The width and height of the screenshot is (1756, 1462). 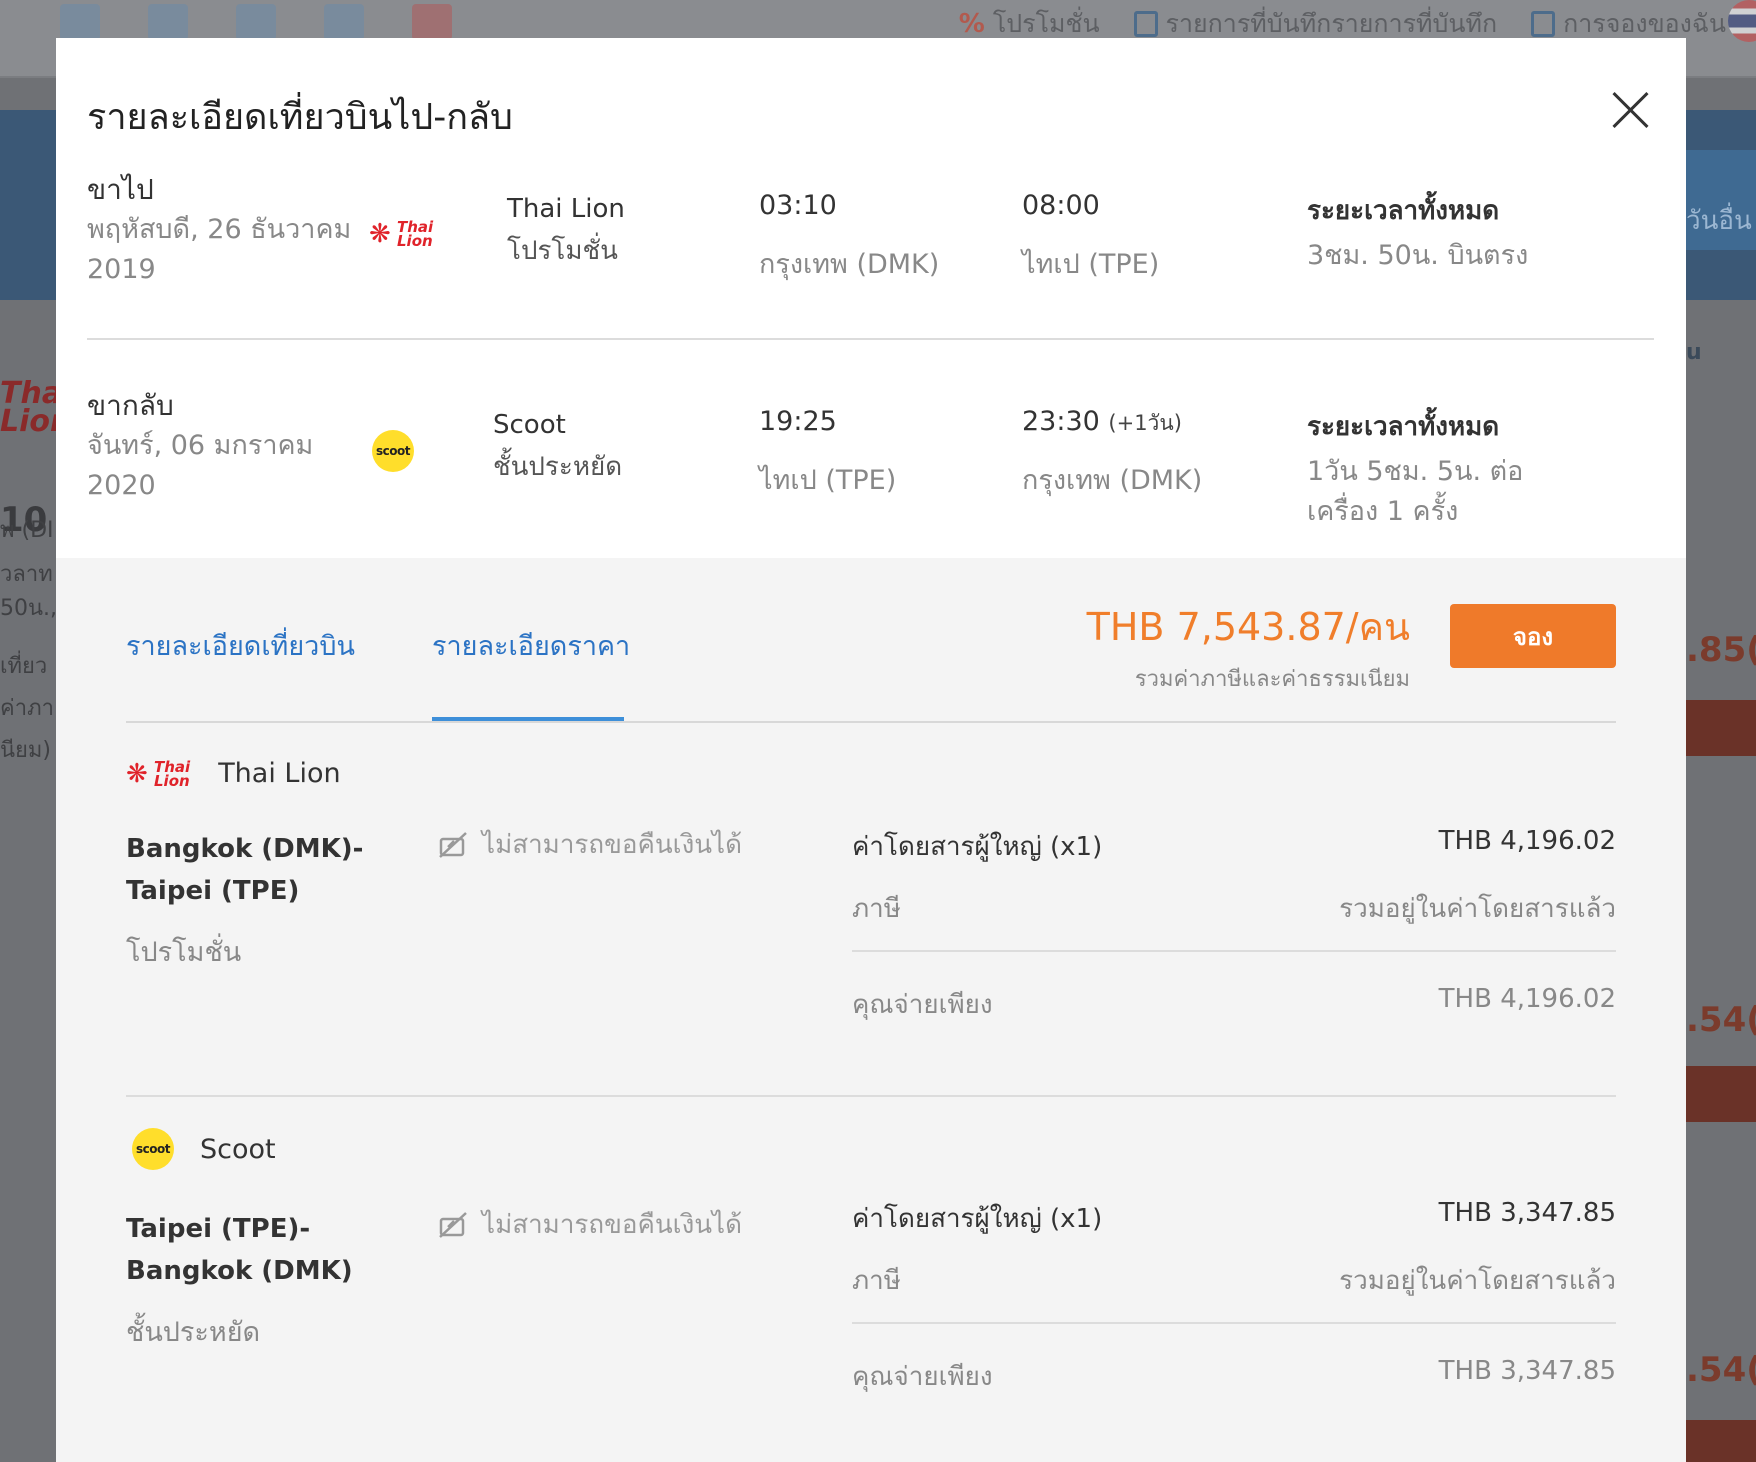 I want to click on segment-divider, so click(x=871, y=1096).